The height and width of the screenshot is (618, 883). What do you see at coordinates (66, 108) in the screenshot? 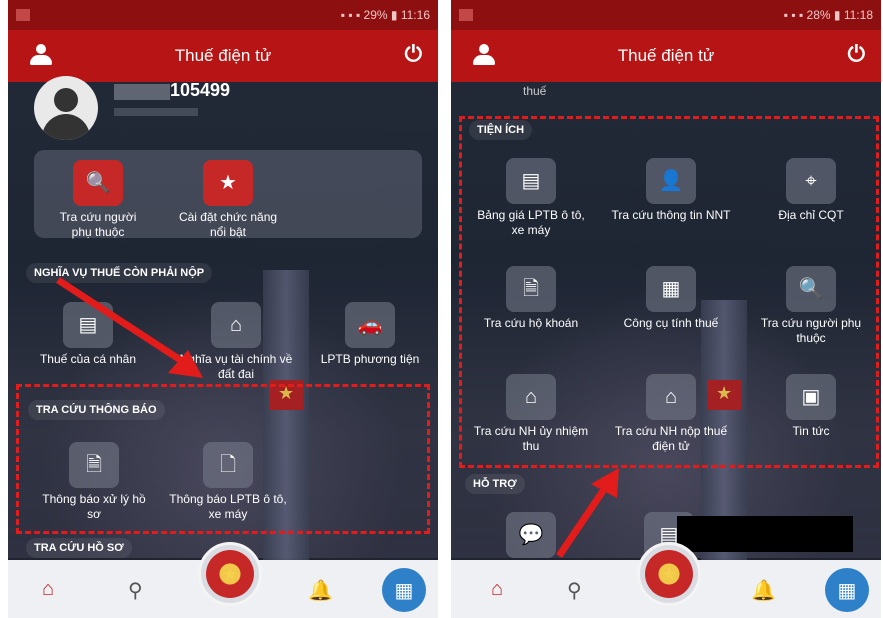
I see `avatar` at bounding box center [66, 108].